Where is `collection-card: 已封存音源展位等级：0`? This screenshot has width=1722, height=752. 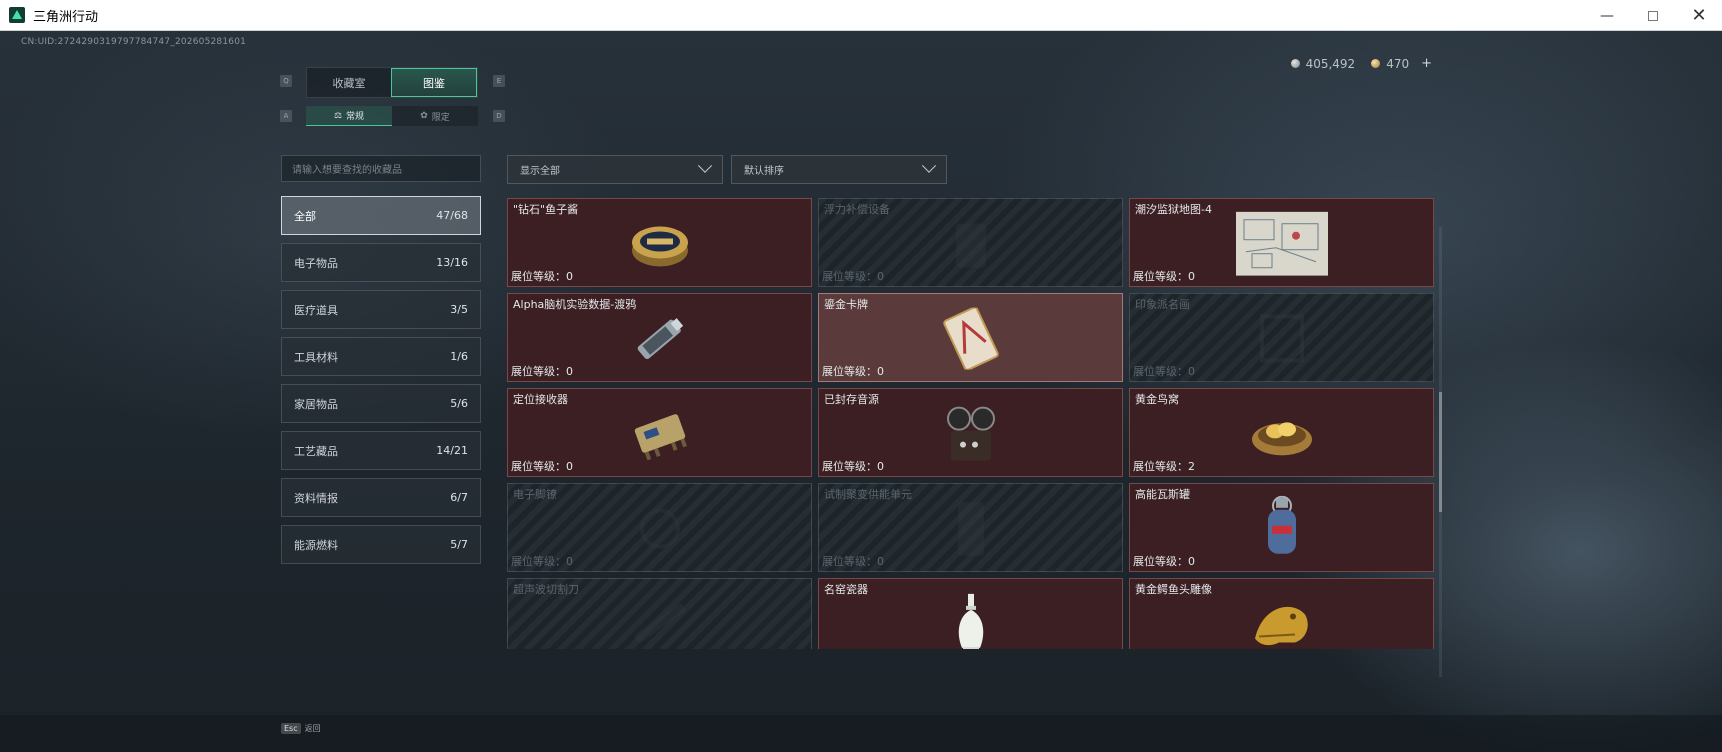
collection-card: 已封存音源展位等级：0 is located at coordinates (970, 432).